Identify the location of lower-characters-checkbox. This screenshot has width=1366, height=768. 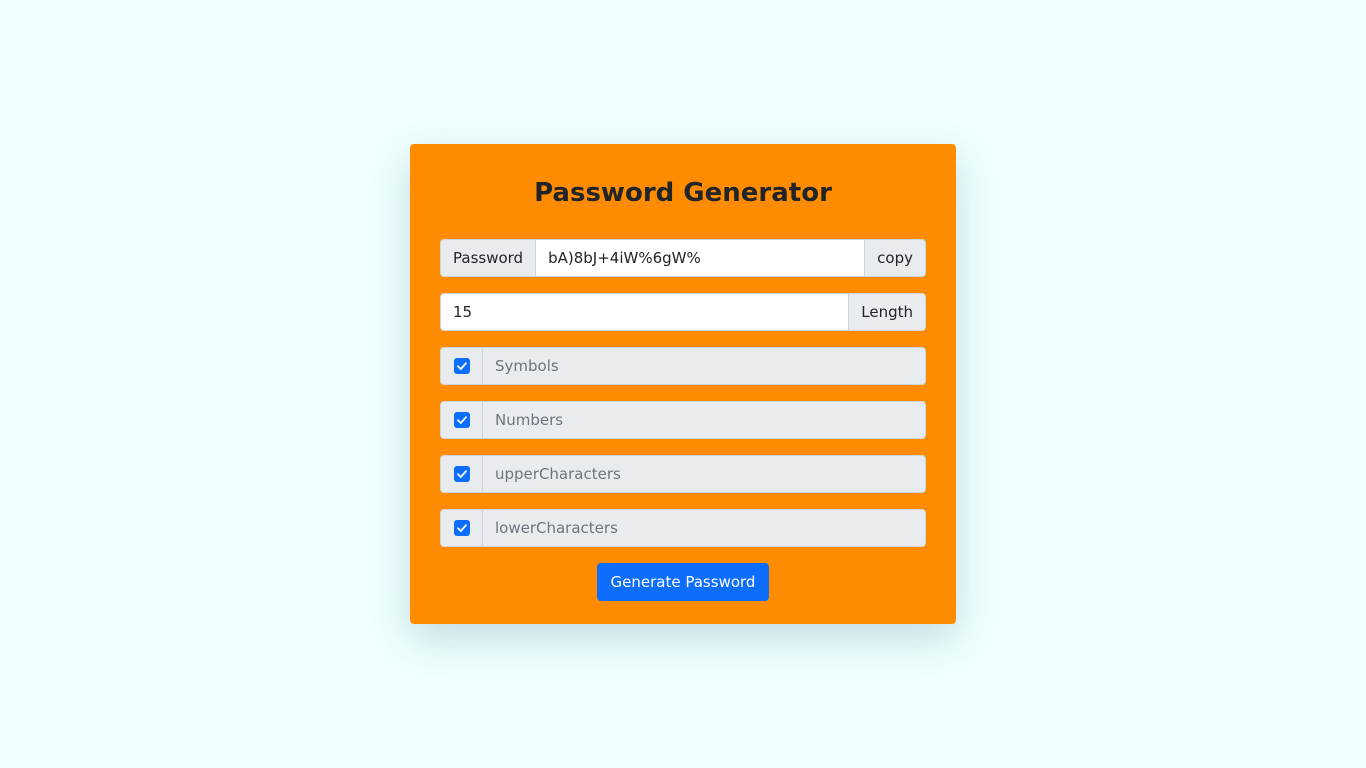
(461, 528).